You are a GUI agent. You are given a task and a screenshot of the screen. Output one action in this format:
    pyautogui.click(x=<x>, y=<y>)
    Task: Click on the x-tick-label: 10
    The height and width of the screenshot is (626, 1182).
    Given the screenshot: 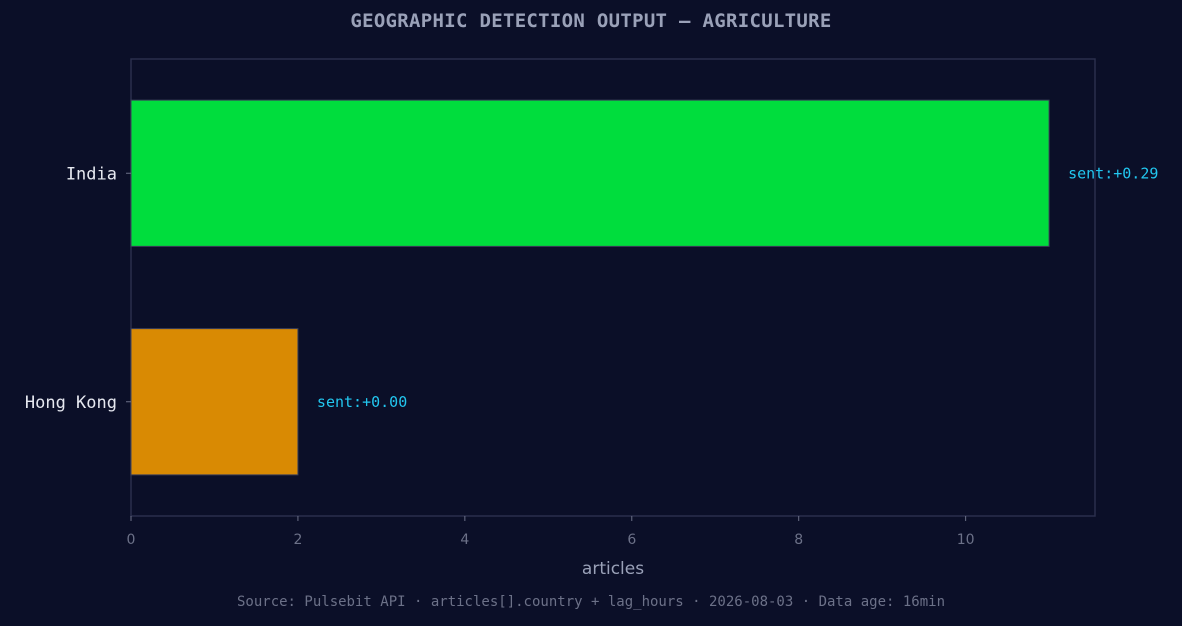 What is the action you would take?
    pyautogui.click(x=966, y=540)
    